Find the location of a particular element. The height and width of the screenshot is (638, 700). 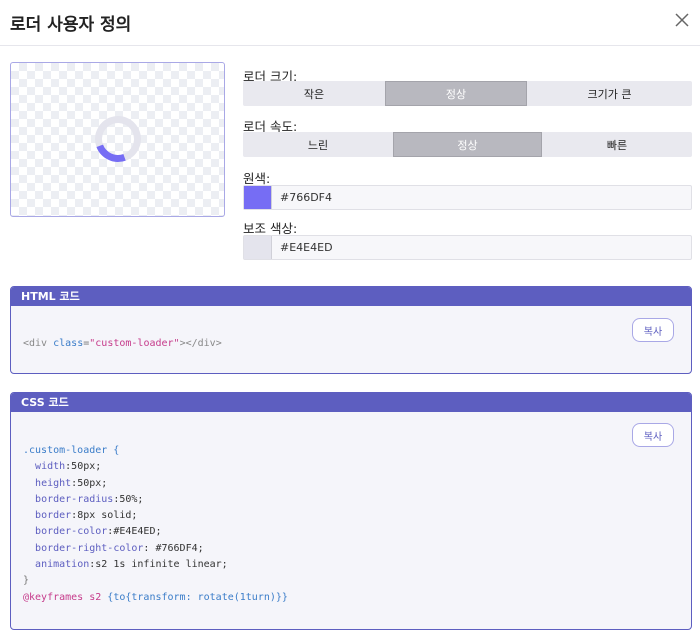

code-token: border-right-color is located at coordinates (89, 548).